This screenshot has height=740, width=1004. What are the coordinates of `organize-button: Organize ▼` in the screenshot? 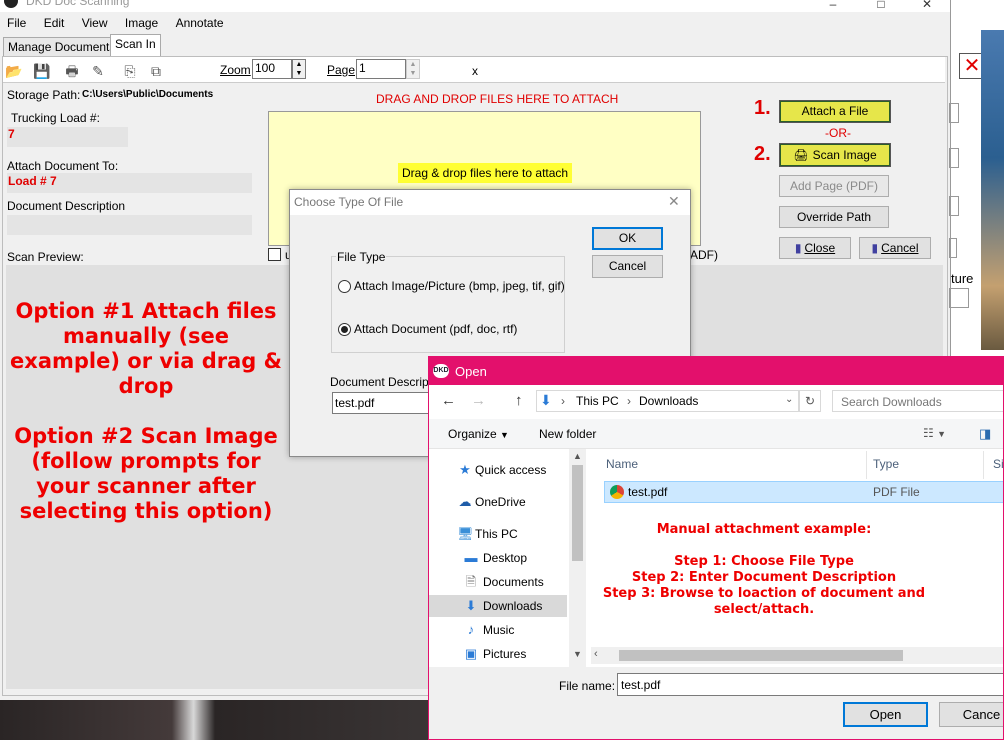 It's located at (478, 434).